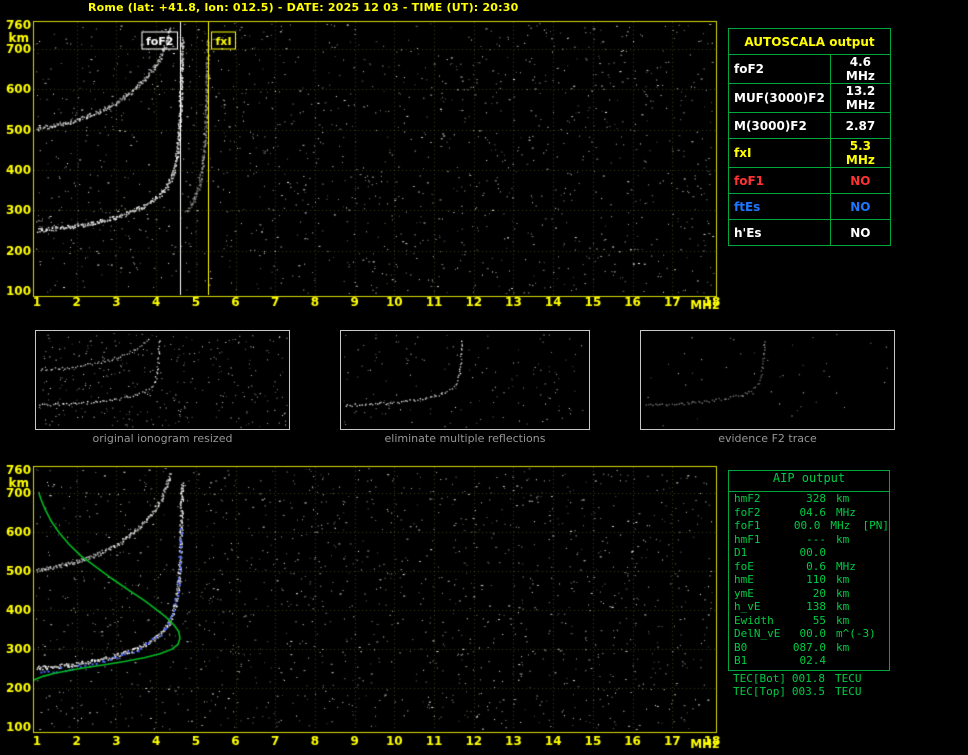 This screenshot has height=755, width=968. What do you see at coordinates (876, 525) in the screenshot?
I see `aip-param-note: [PN]` at bounding box center [876, 525].